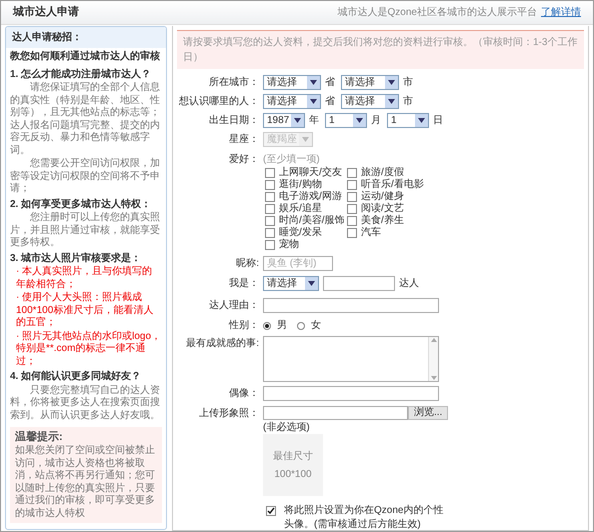 Image resolution: width=594 pixels, height=532 pixels. What do you see at coordinates (561, 12) in the screenshot?
I see `details-link: 了解详情` at bounding box center [561, 12].